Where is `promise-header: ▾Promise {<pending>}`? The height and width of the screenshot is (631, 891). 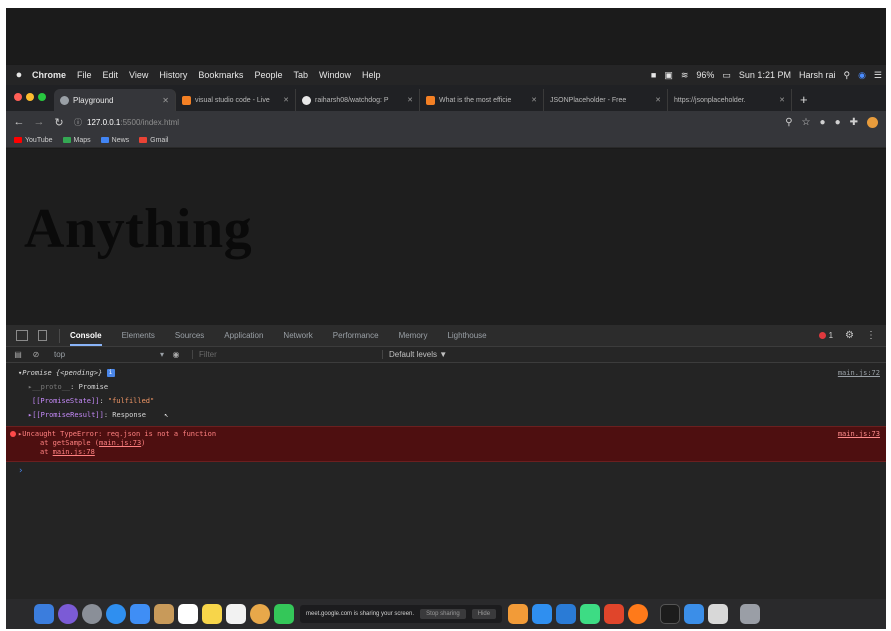 promise-header: ▾Promise {<pending>} is located at coordinates (60, 373).